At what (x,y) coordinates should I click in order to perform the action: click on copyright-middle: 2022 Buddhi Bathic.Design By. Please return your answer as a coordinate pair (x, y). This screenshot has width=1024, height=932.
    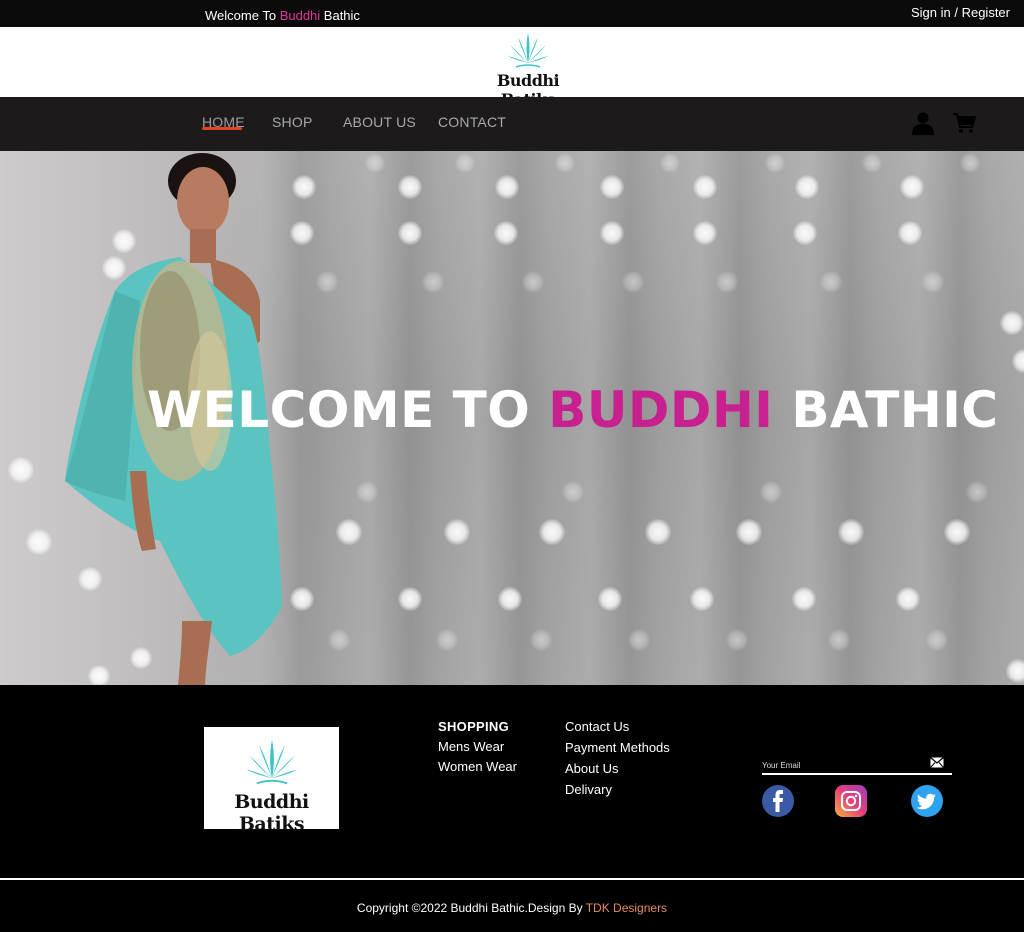
    Looking at the image, I should click on (501, 908).